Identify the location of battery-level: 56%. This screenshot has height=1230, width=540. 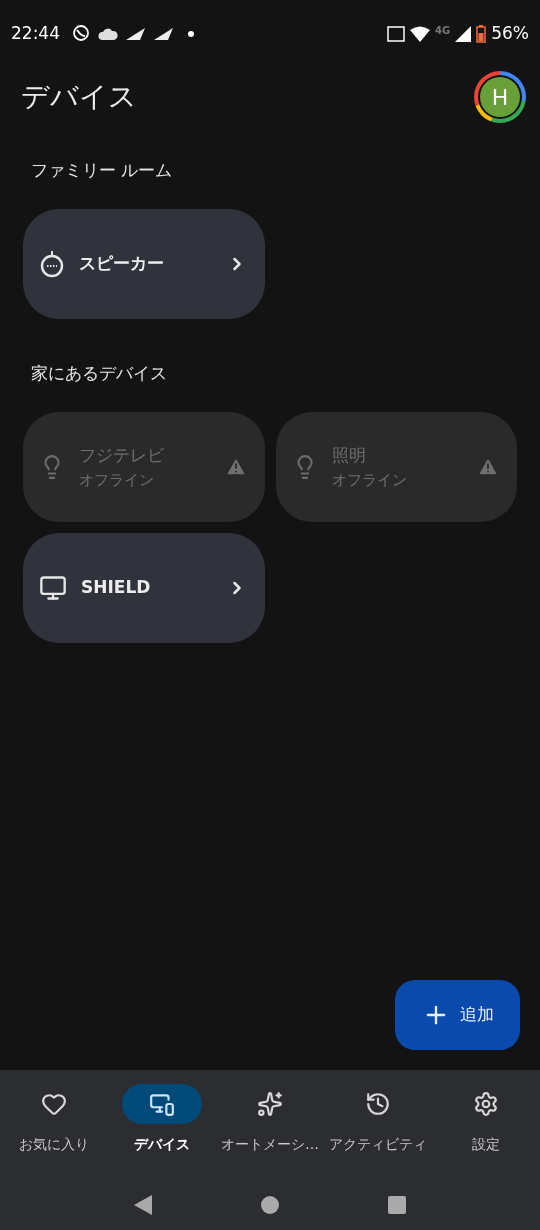
(510, 34).